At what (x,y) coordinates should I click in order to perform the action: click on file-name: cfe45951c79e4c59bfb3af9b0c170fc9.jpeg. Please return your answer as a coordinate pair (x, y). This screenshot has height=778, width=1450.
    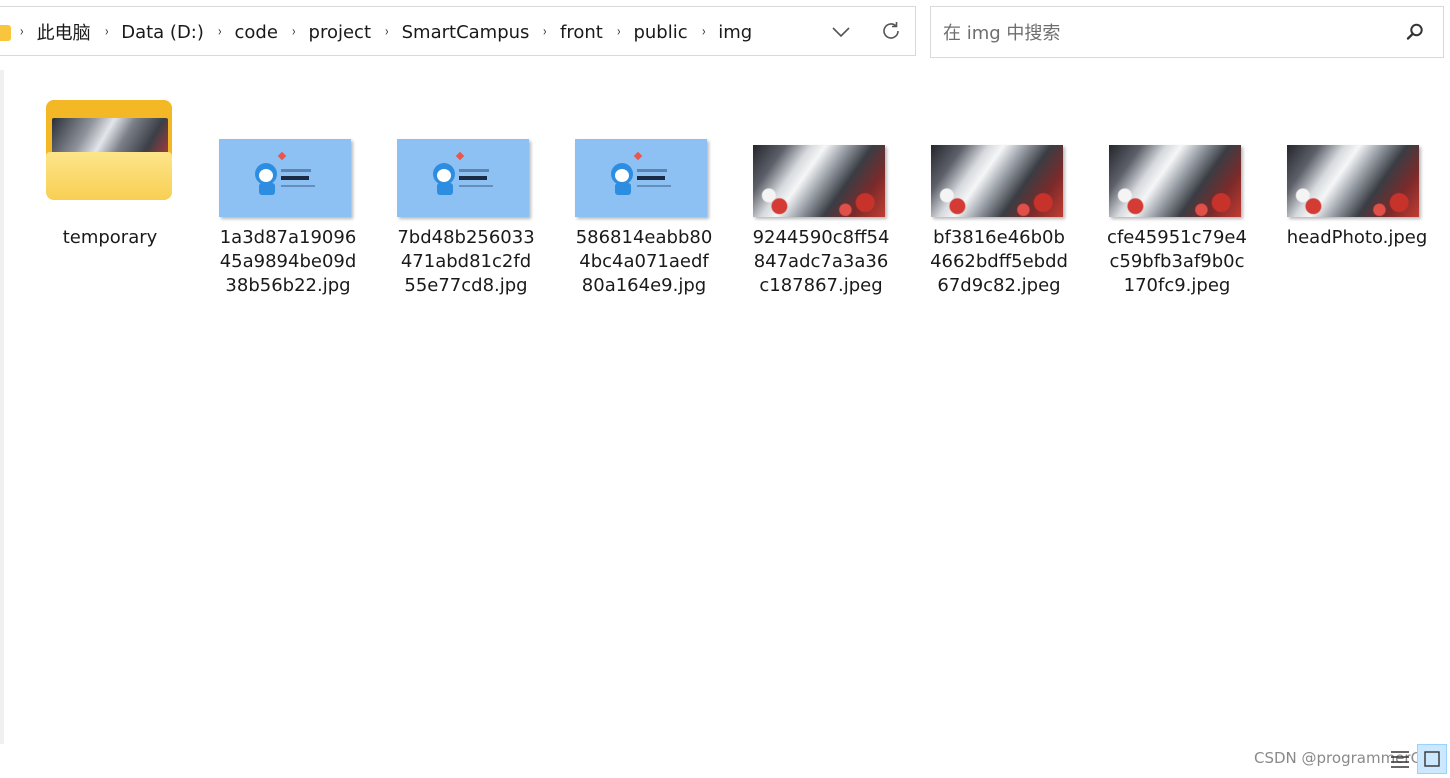
    Looking at the image, I should click on (1177, 261).